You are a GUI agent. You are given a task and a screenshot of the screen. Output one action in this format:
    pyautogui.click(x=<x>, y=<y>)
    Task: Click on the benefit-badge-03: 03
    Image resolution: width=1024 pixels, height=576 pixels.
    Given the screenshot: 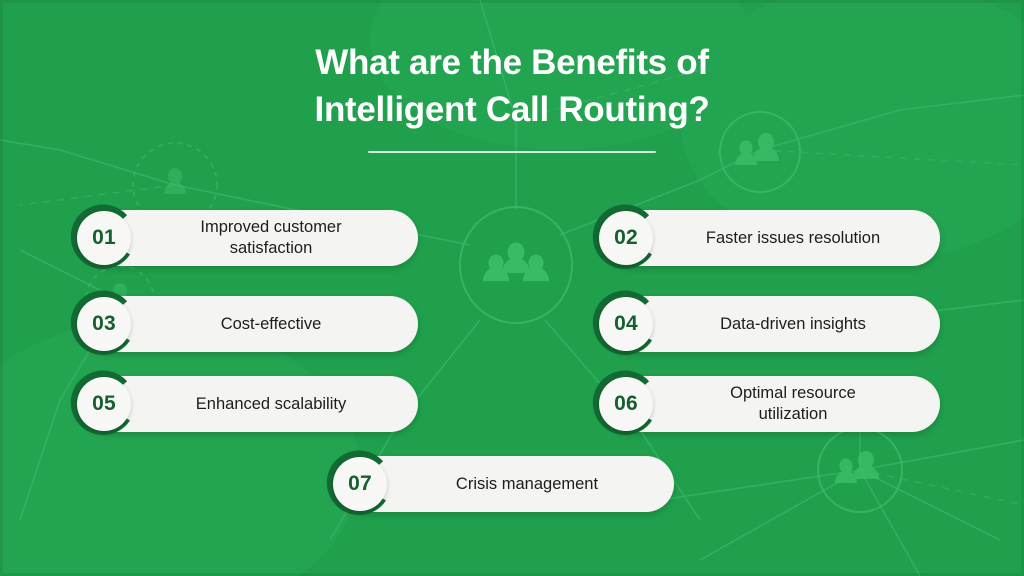 What is the action you would take?
    pyautogui.click(x=104, y=324)
    